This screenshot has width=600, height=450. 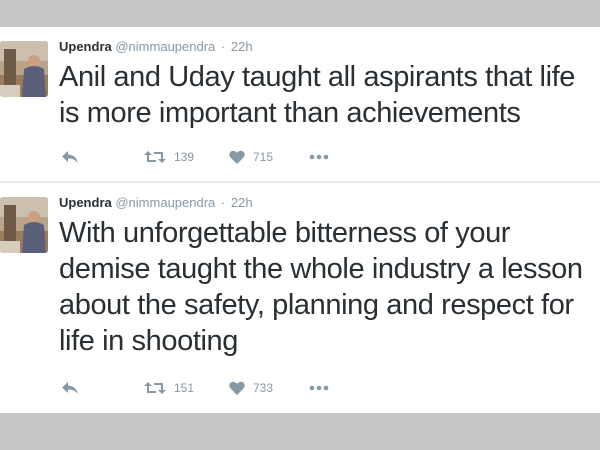 I want to click on like-count: 733, so click(x=263, y=388).